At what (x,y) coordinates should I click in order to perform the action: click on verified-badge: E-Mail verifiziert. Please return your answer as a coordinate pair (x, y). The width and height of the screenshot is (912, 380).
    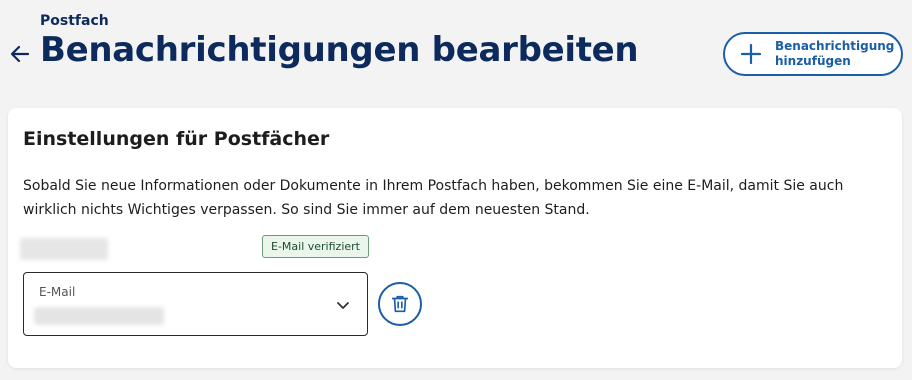
    Looking at the image, I should click on (315, 246).